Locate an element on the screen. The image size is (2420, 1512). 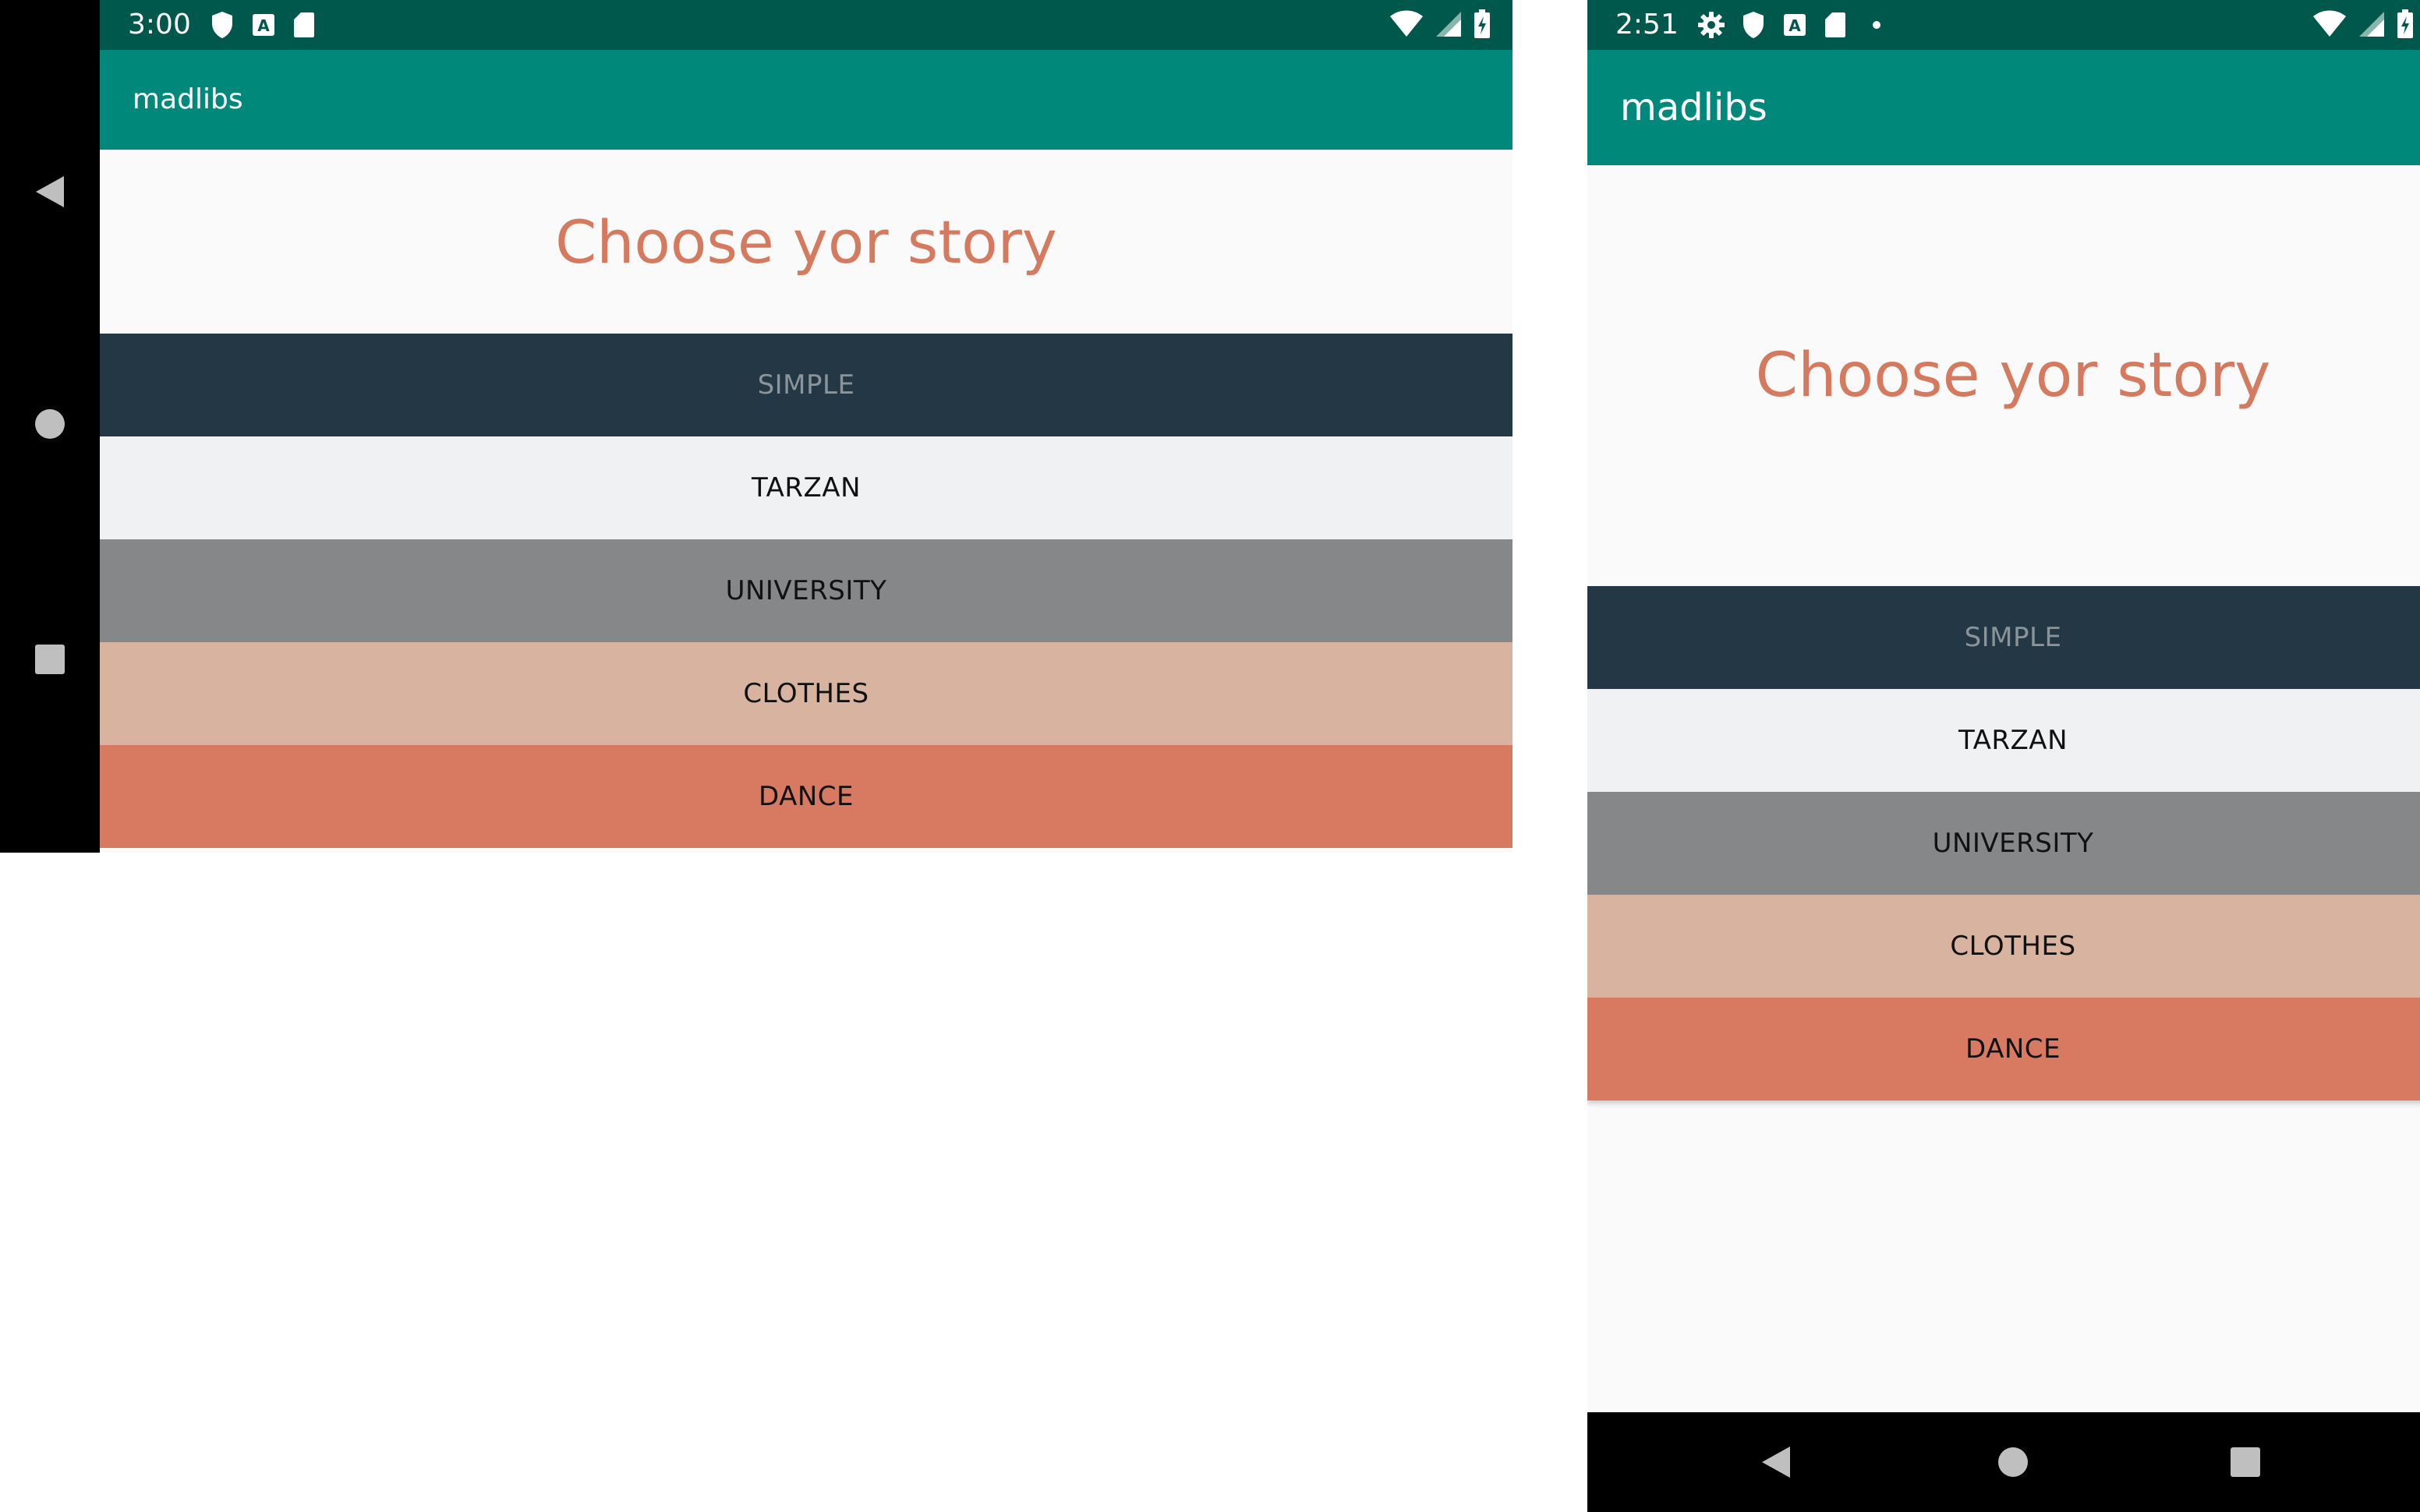
status-time: 3:00 is located at coordinates (159, 25).